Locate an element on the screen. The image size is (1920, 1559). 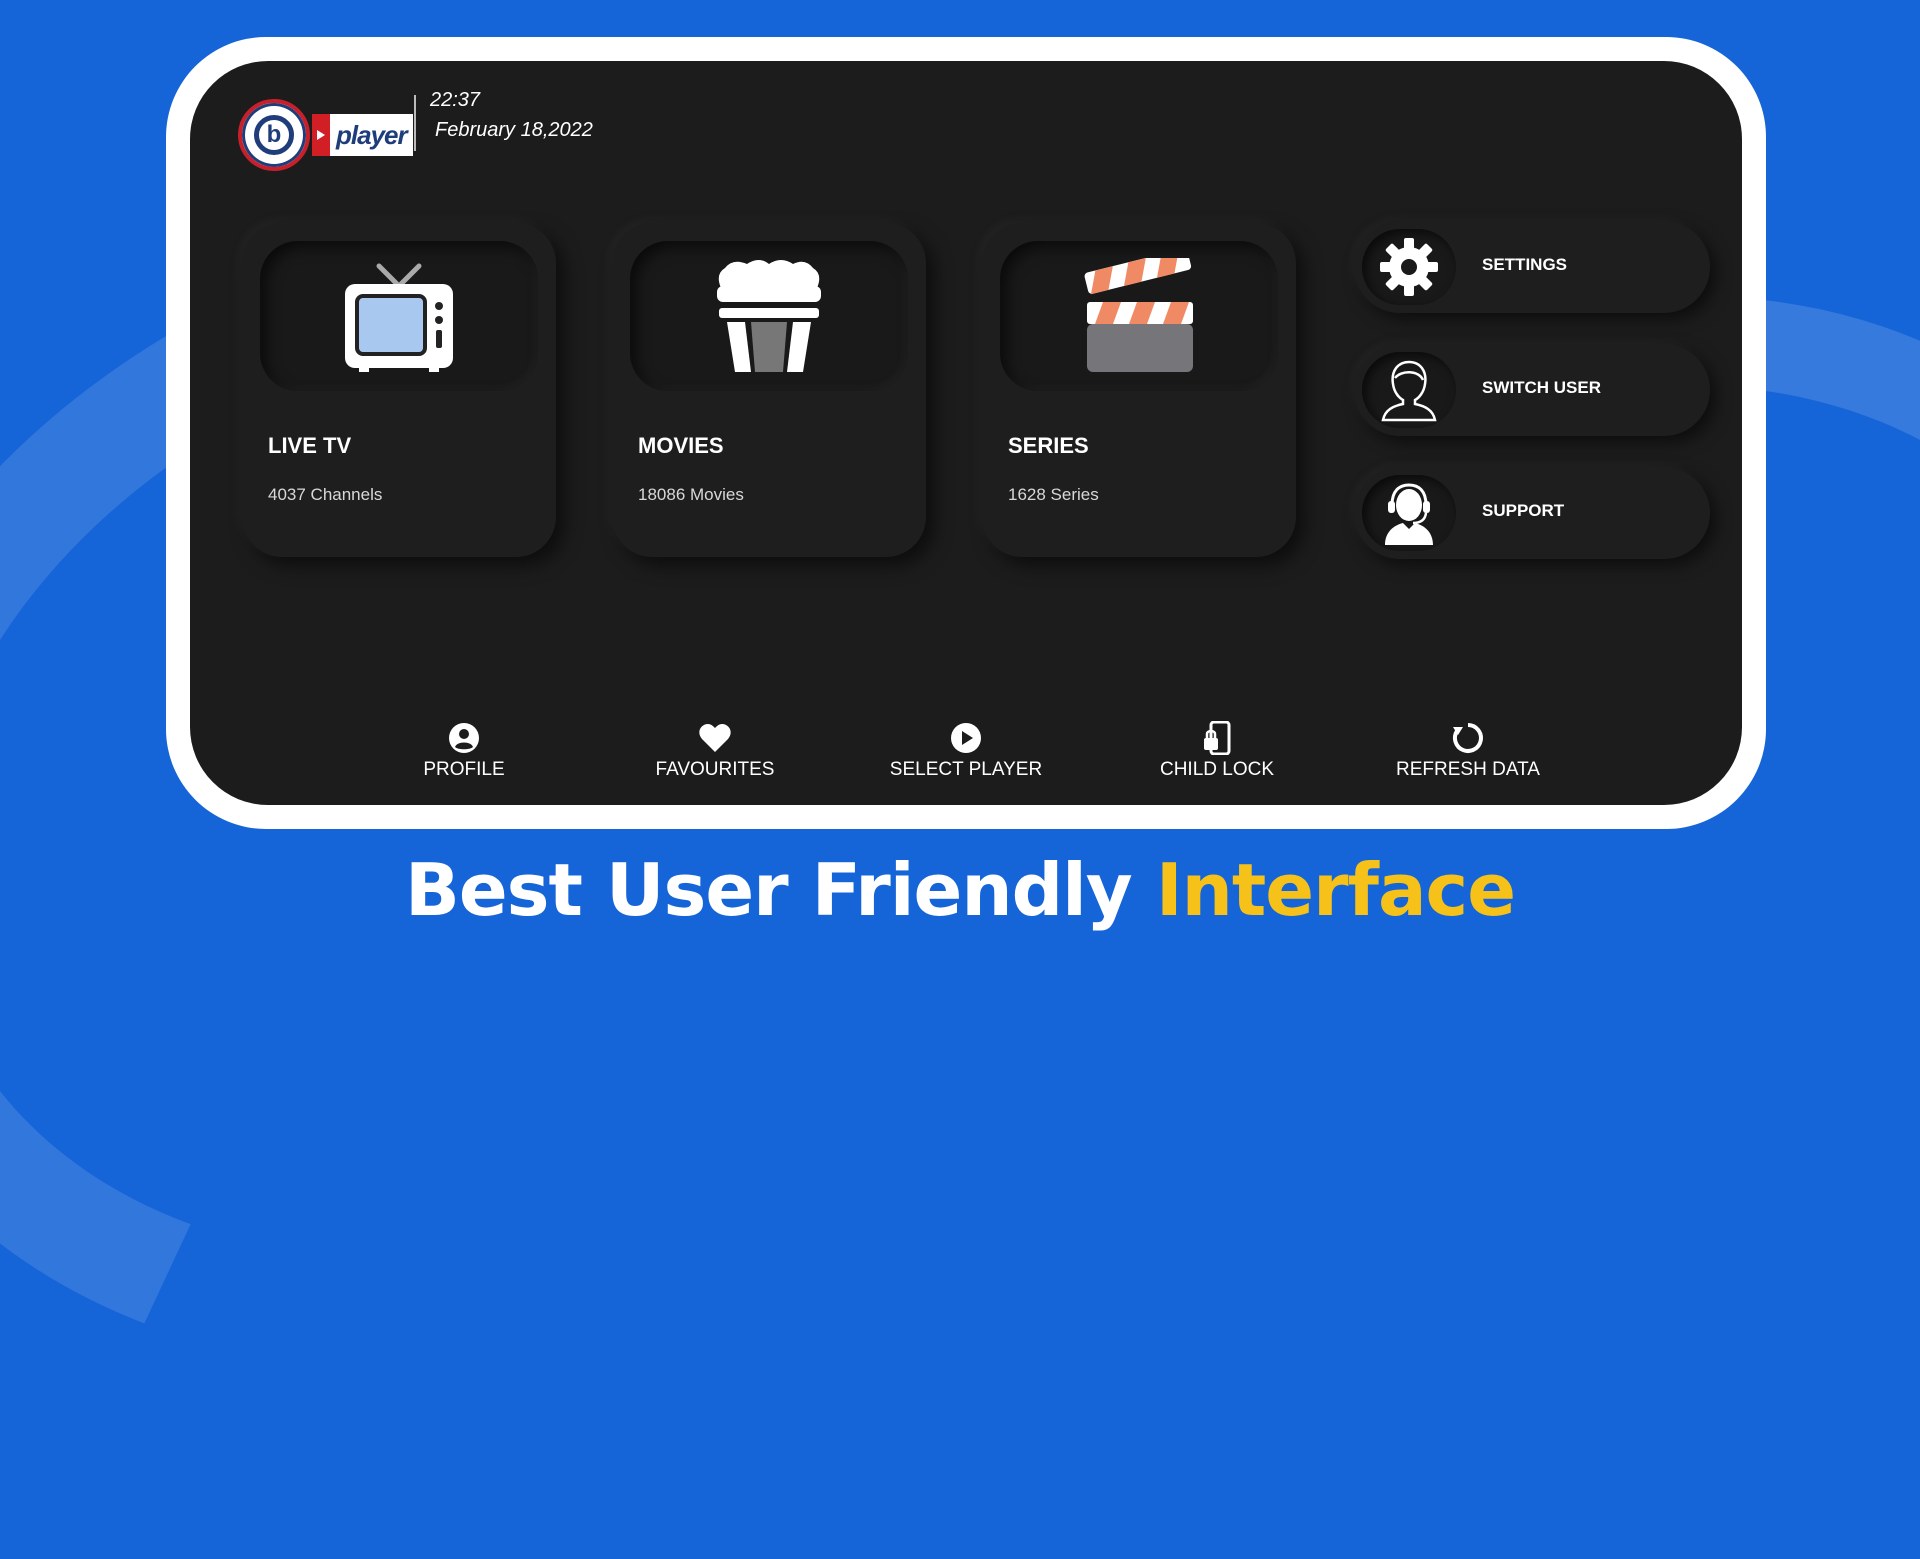
clapperboard-icon is located at coordinates (1138, 315).